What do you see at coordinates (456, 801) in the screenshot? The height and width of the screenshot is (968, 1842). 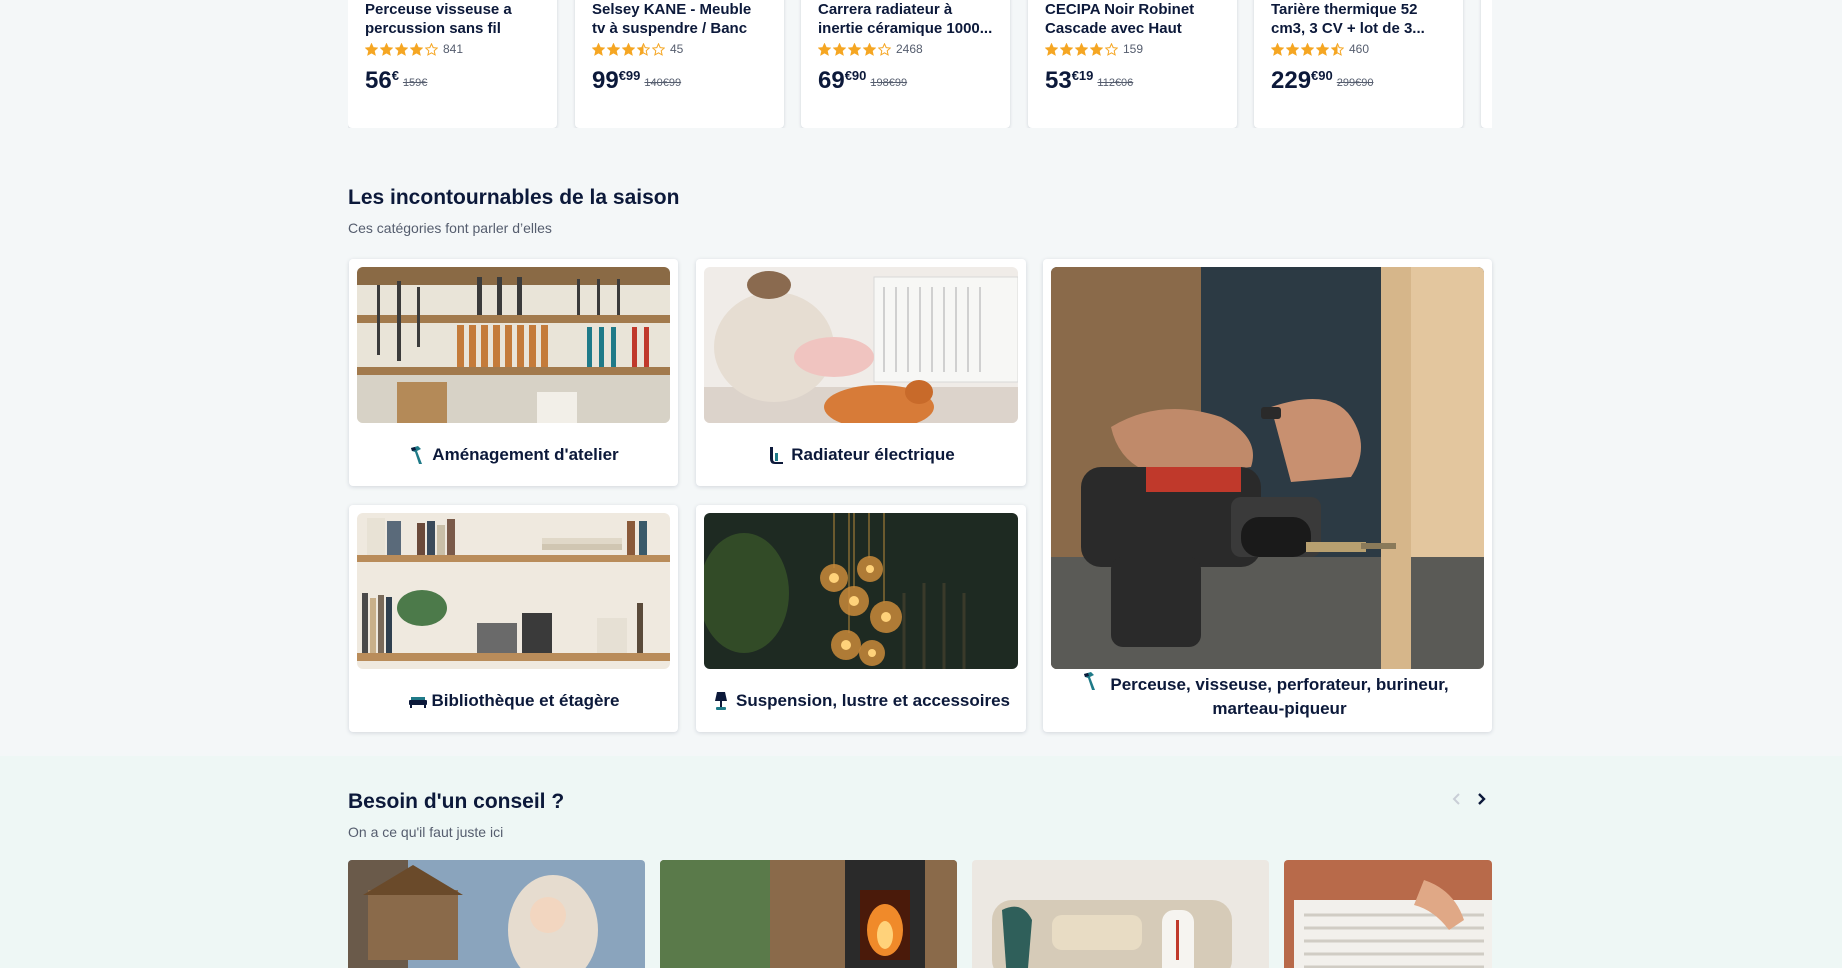 I see `section-title: Besoin d'un conseil ?` at bounding box center [456, 801].